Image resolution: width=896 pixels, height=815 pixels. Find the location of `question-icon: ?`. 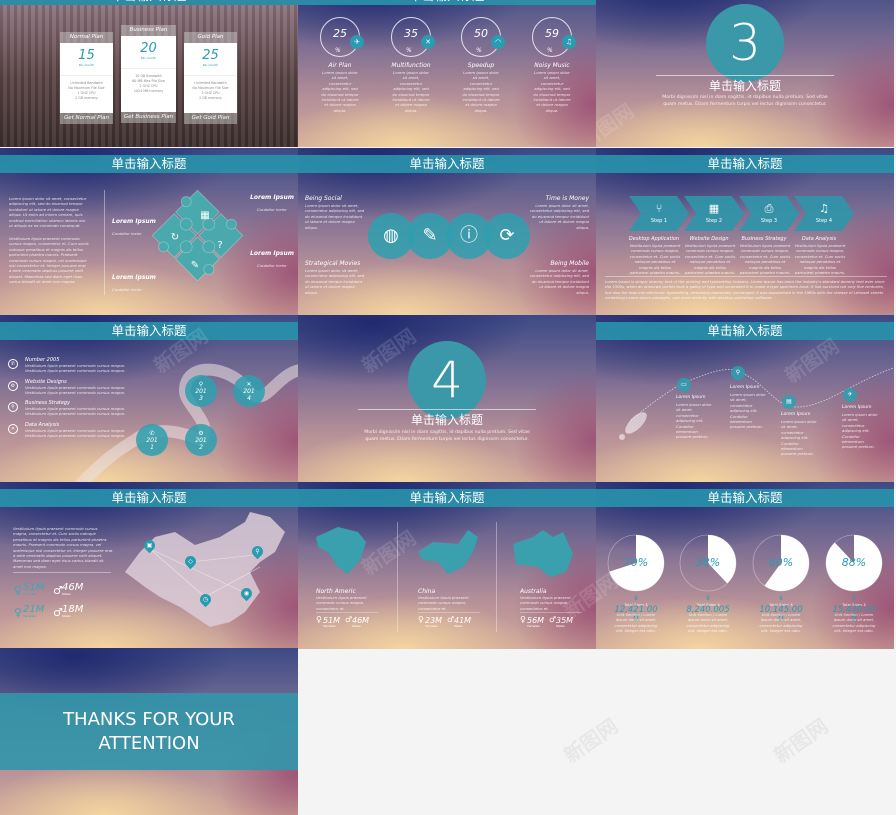

question-icon: ? is located at coordinates (219, 245).